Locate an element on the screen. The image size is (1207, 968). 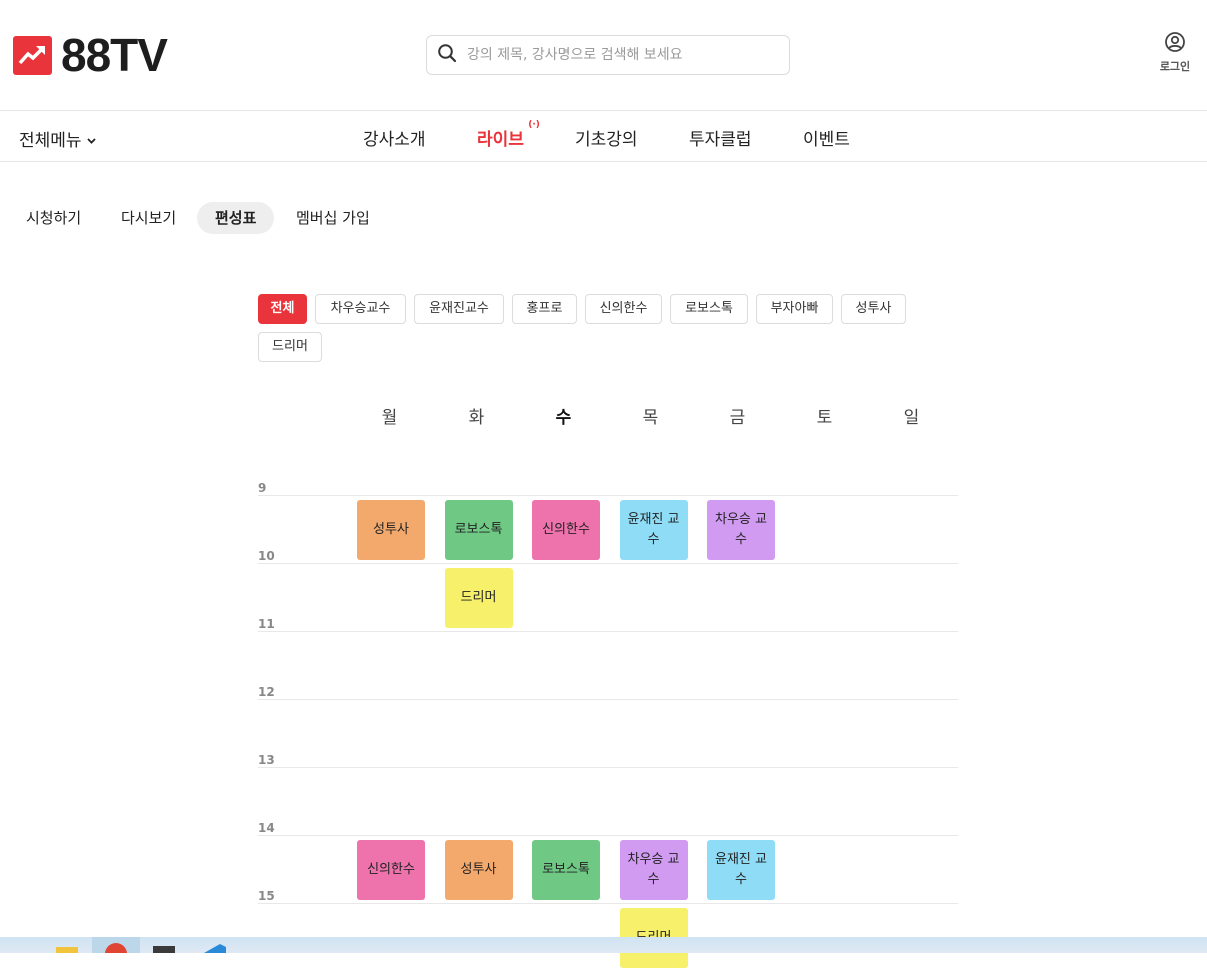
day-label: 토 is located at coordinates (824, 418).